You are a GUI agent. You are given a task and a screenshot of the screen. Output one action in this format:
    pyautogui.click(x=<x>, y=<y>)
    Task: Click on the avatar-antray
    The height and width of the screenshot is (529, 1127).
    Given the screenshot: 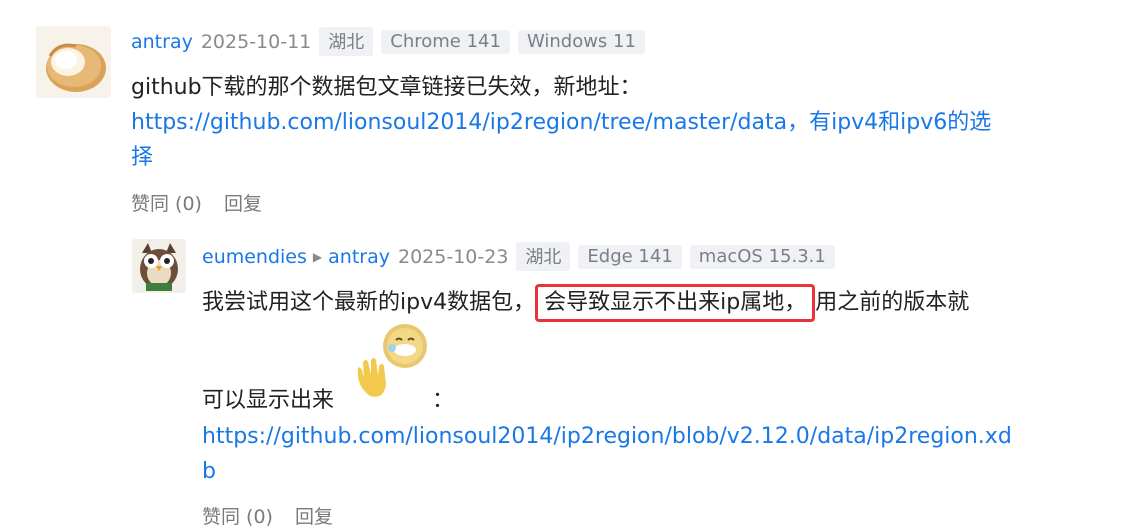 What is the action you would take?
    pyautogui.click(x=73, y=62)
    